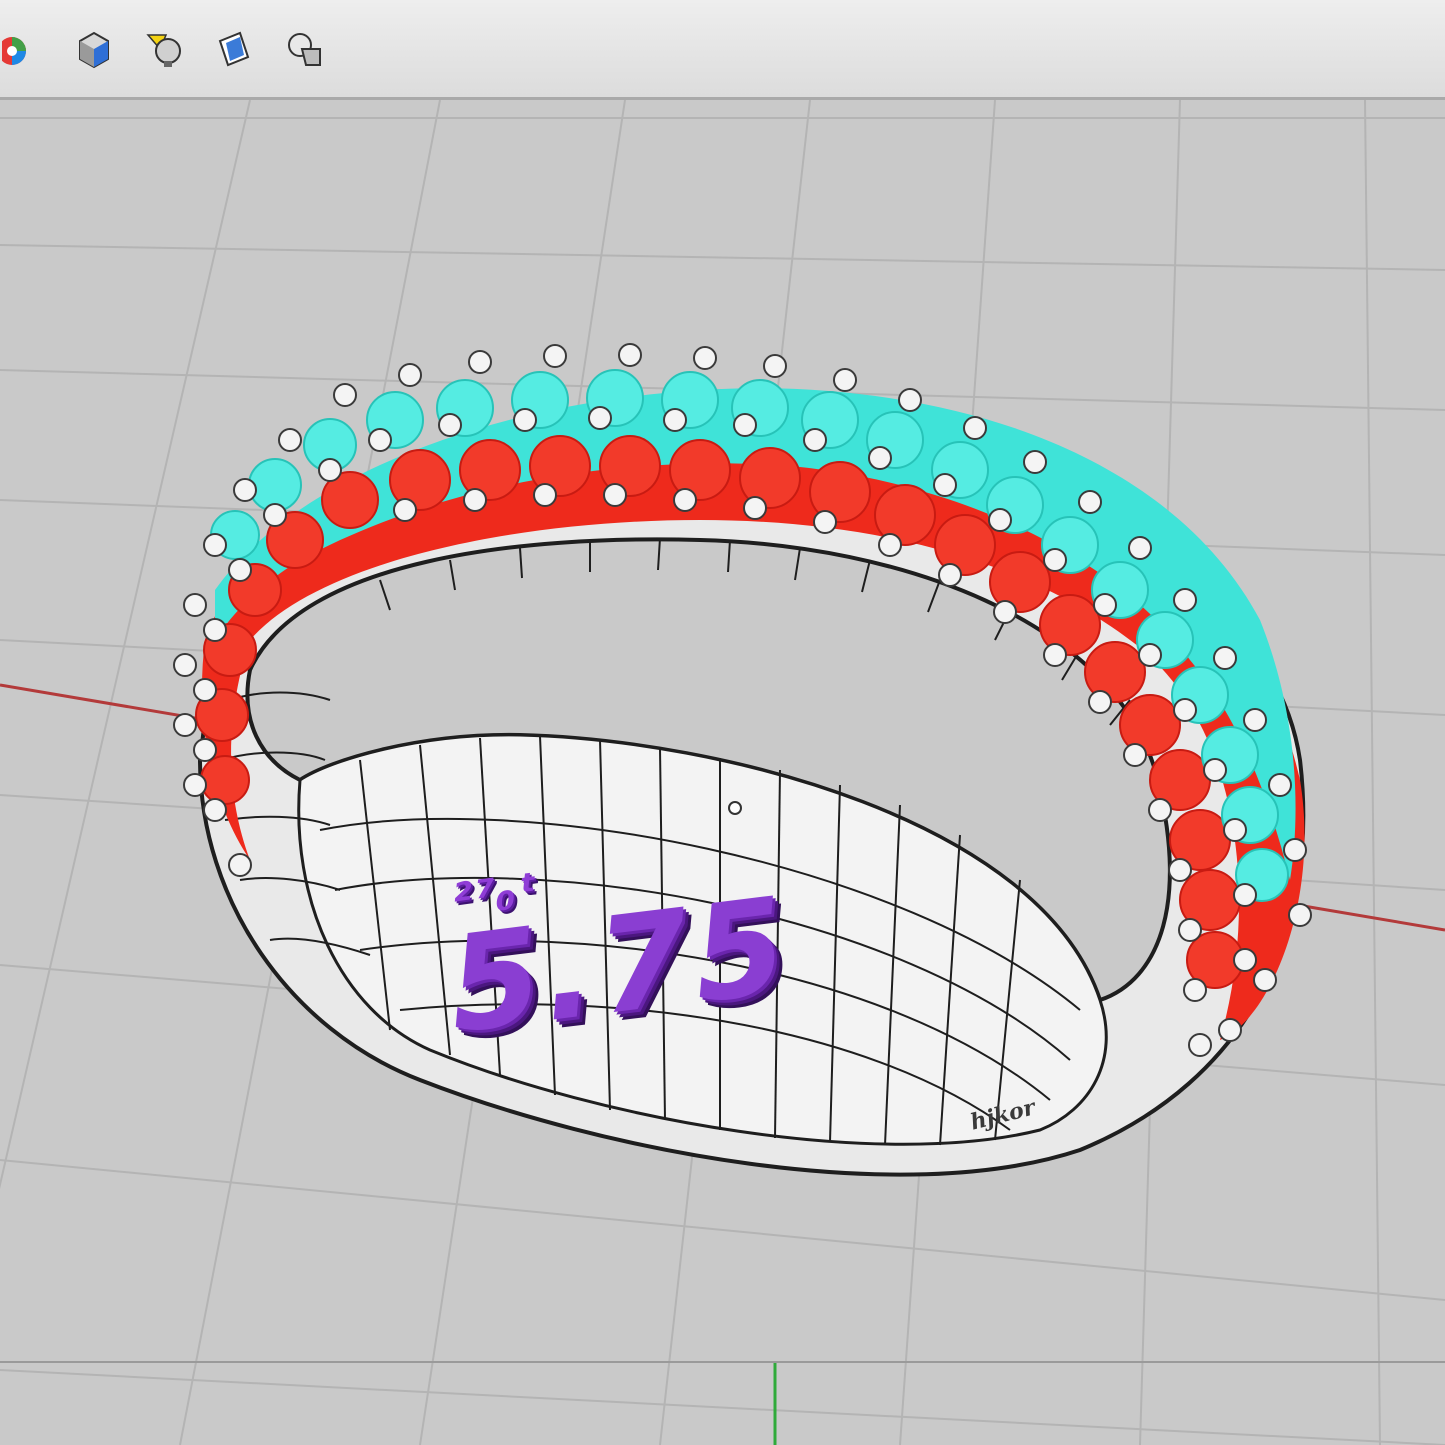  I want to click on lights-button, so click(164, 49).